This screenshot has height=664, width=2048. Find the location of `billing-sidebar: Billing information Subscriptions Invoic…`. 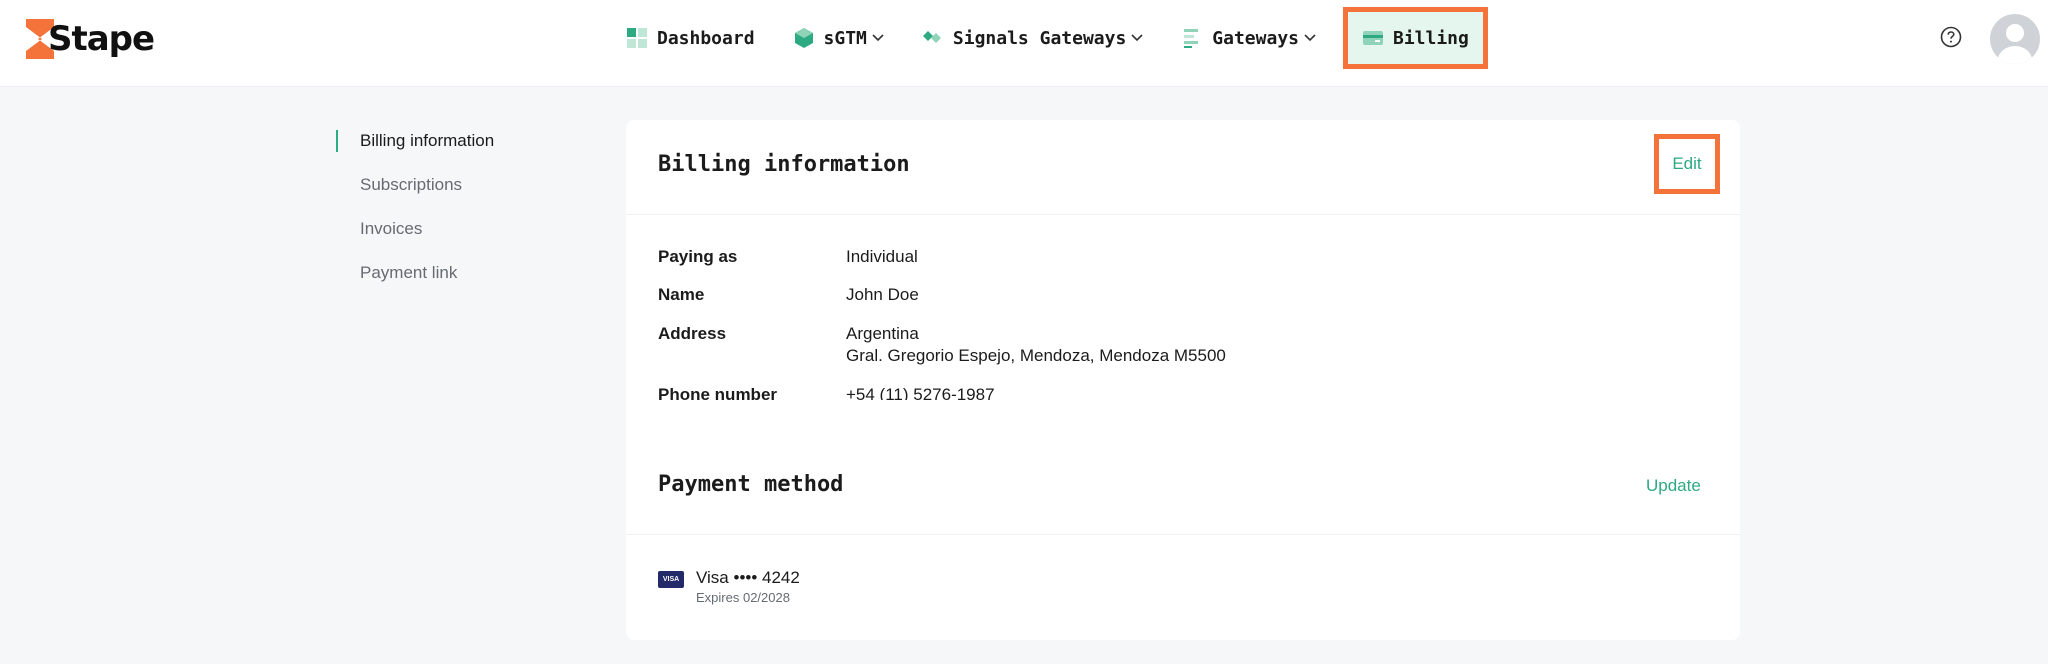

billing-sidebar: Billing information Subscriptions Invoic… is located at coordinates (456, 214).